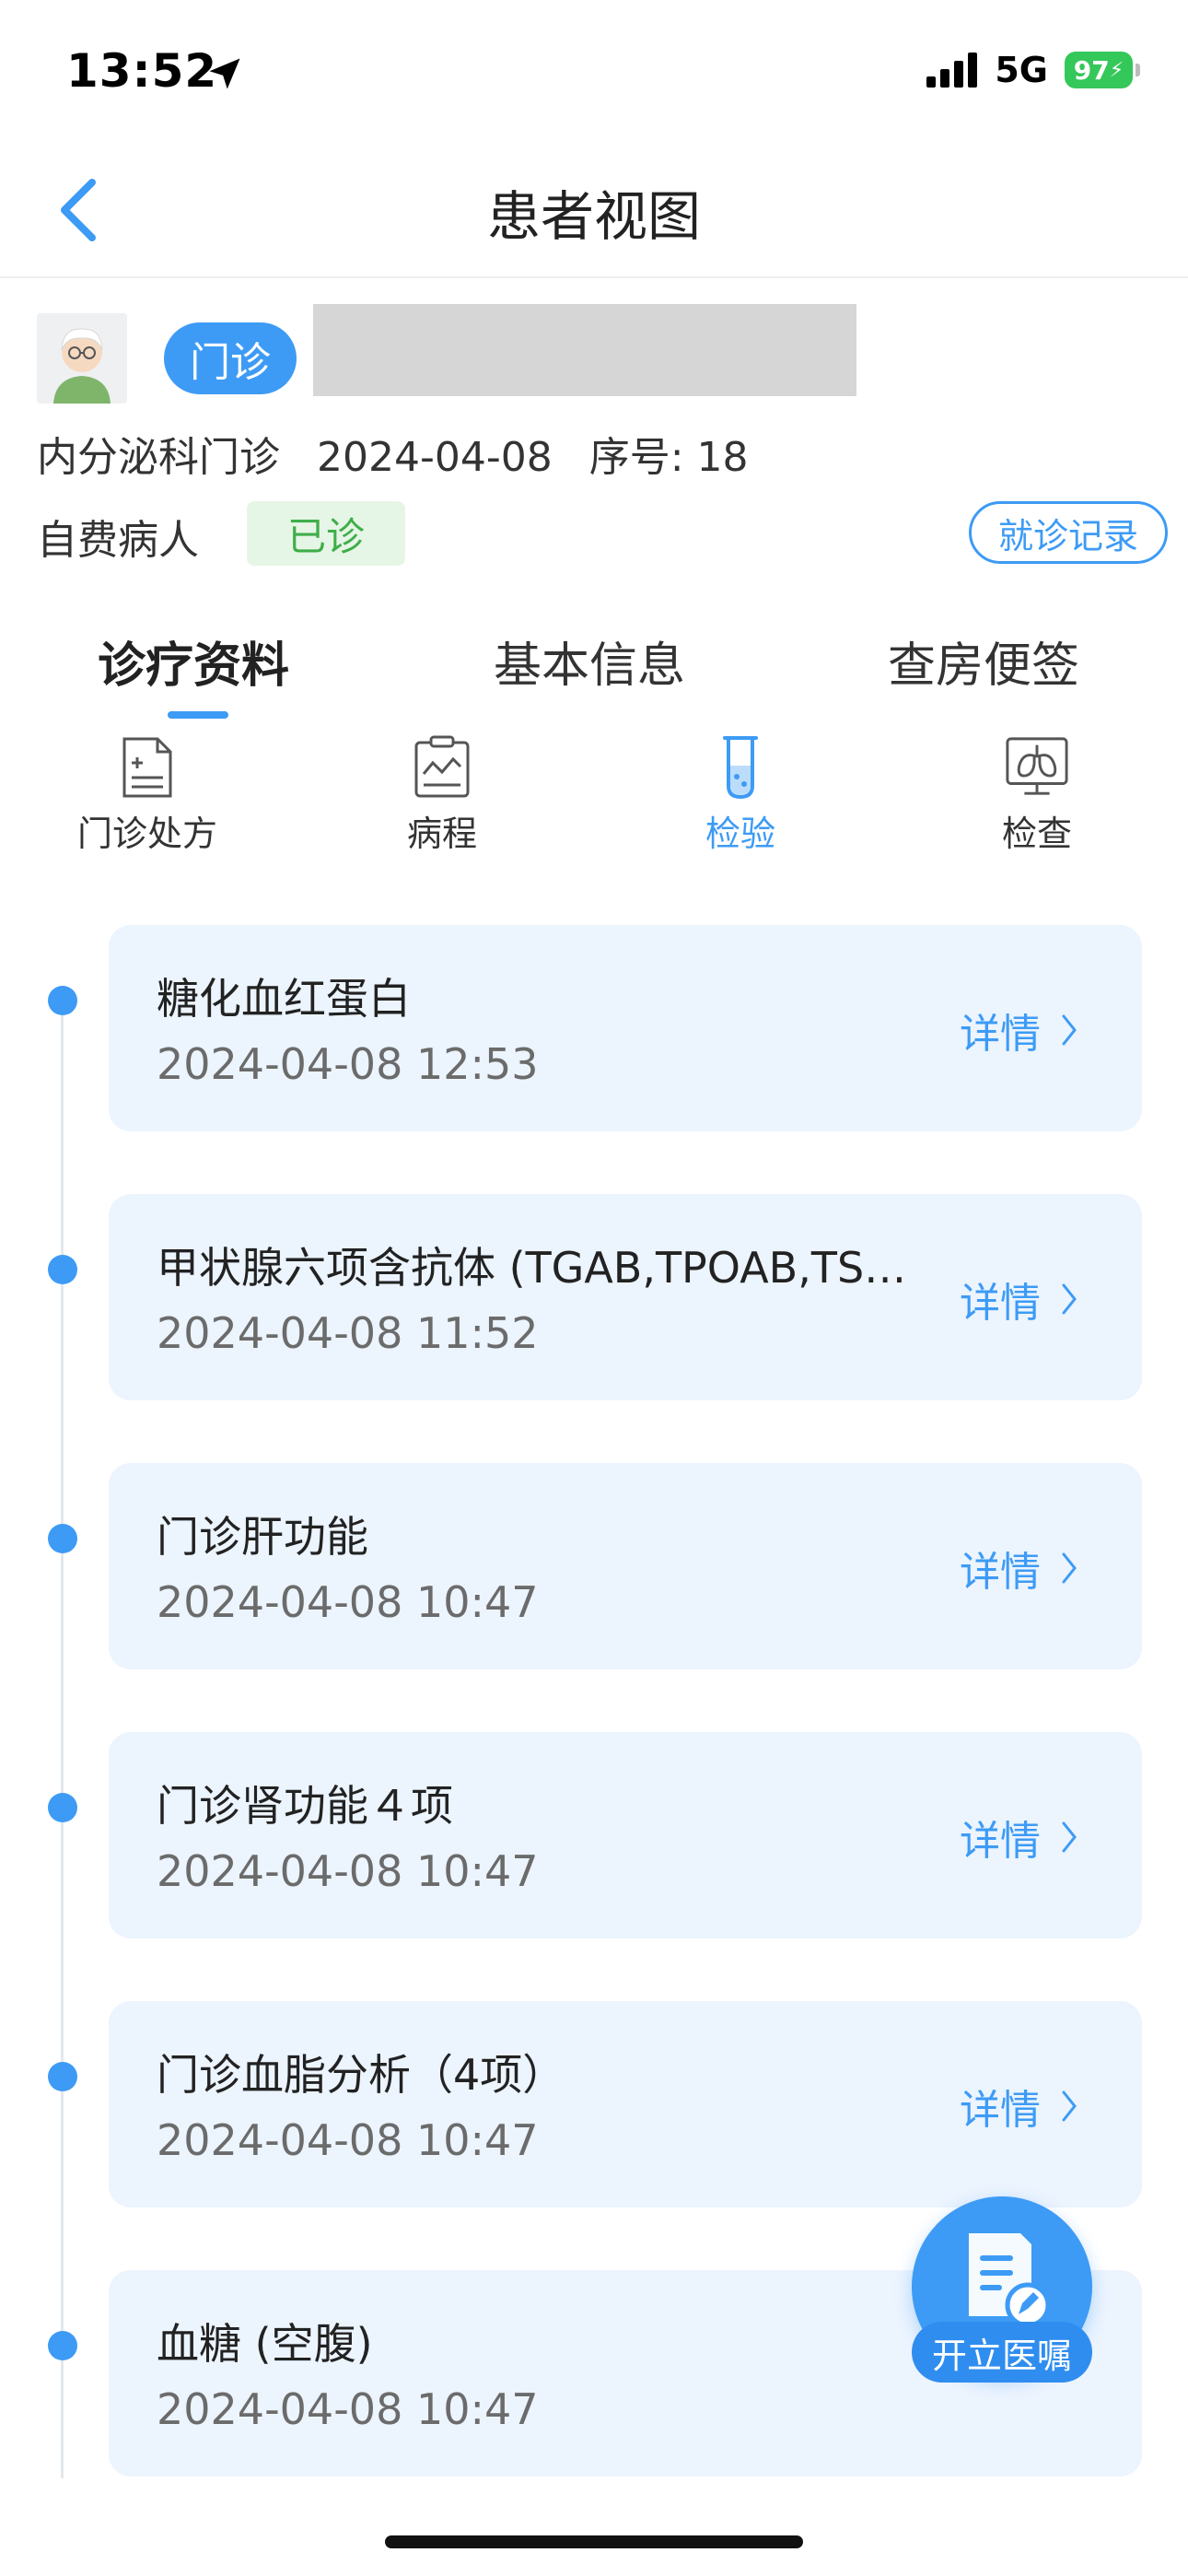 This screenshot has height=2576, width=1188. I want to click on lab-record-title: 门诊肾功能４项, so click(305, 1806).